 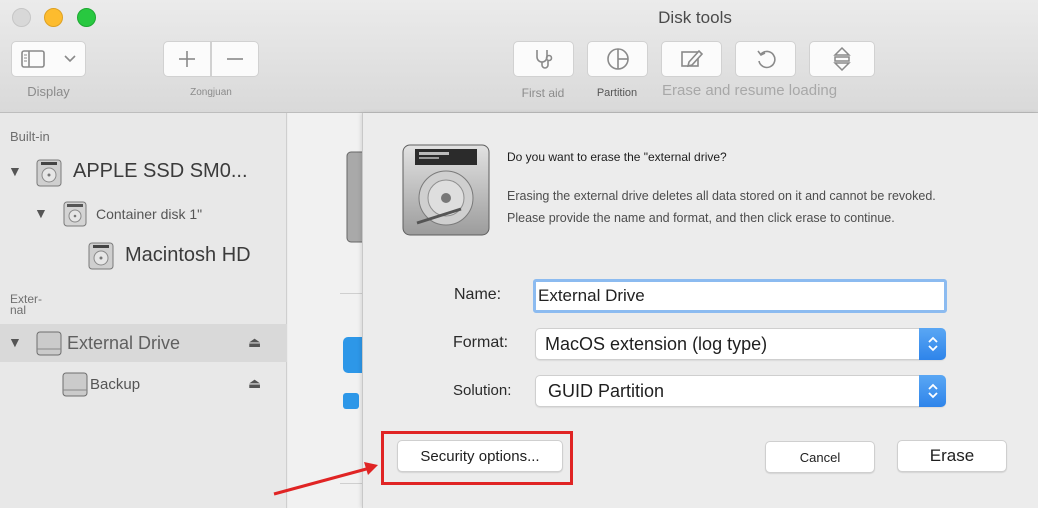 I want to click on first-aid-button, so click(x=543, y=59).